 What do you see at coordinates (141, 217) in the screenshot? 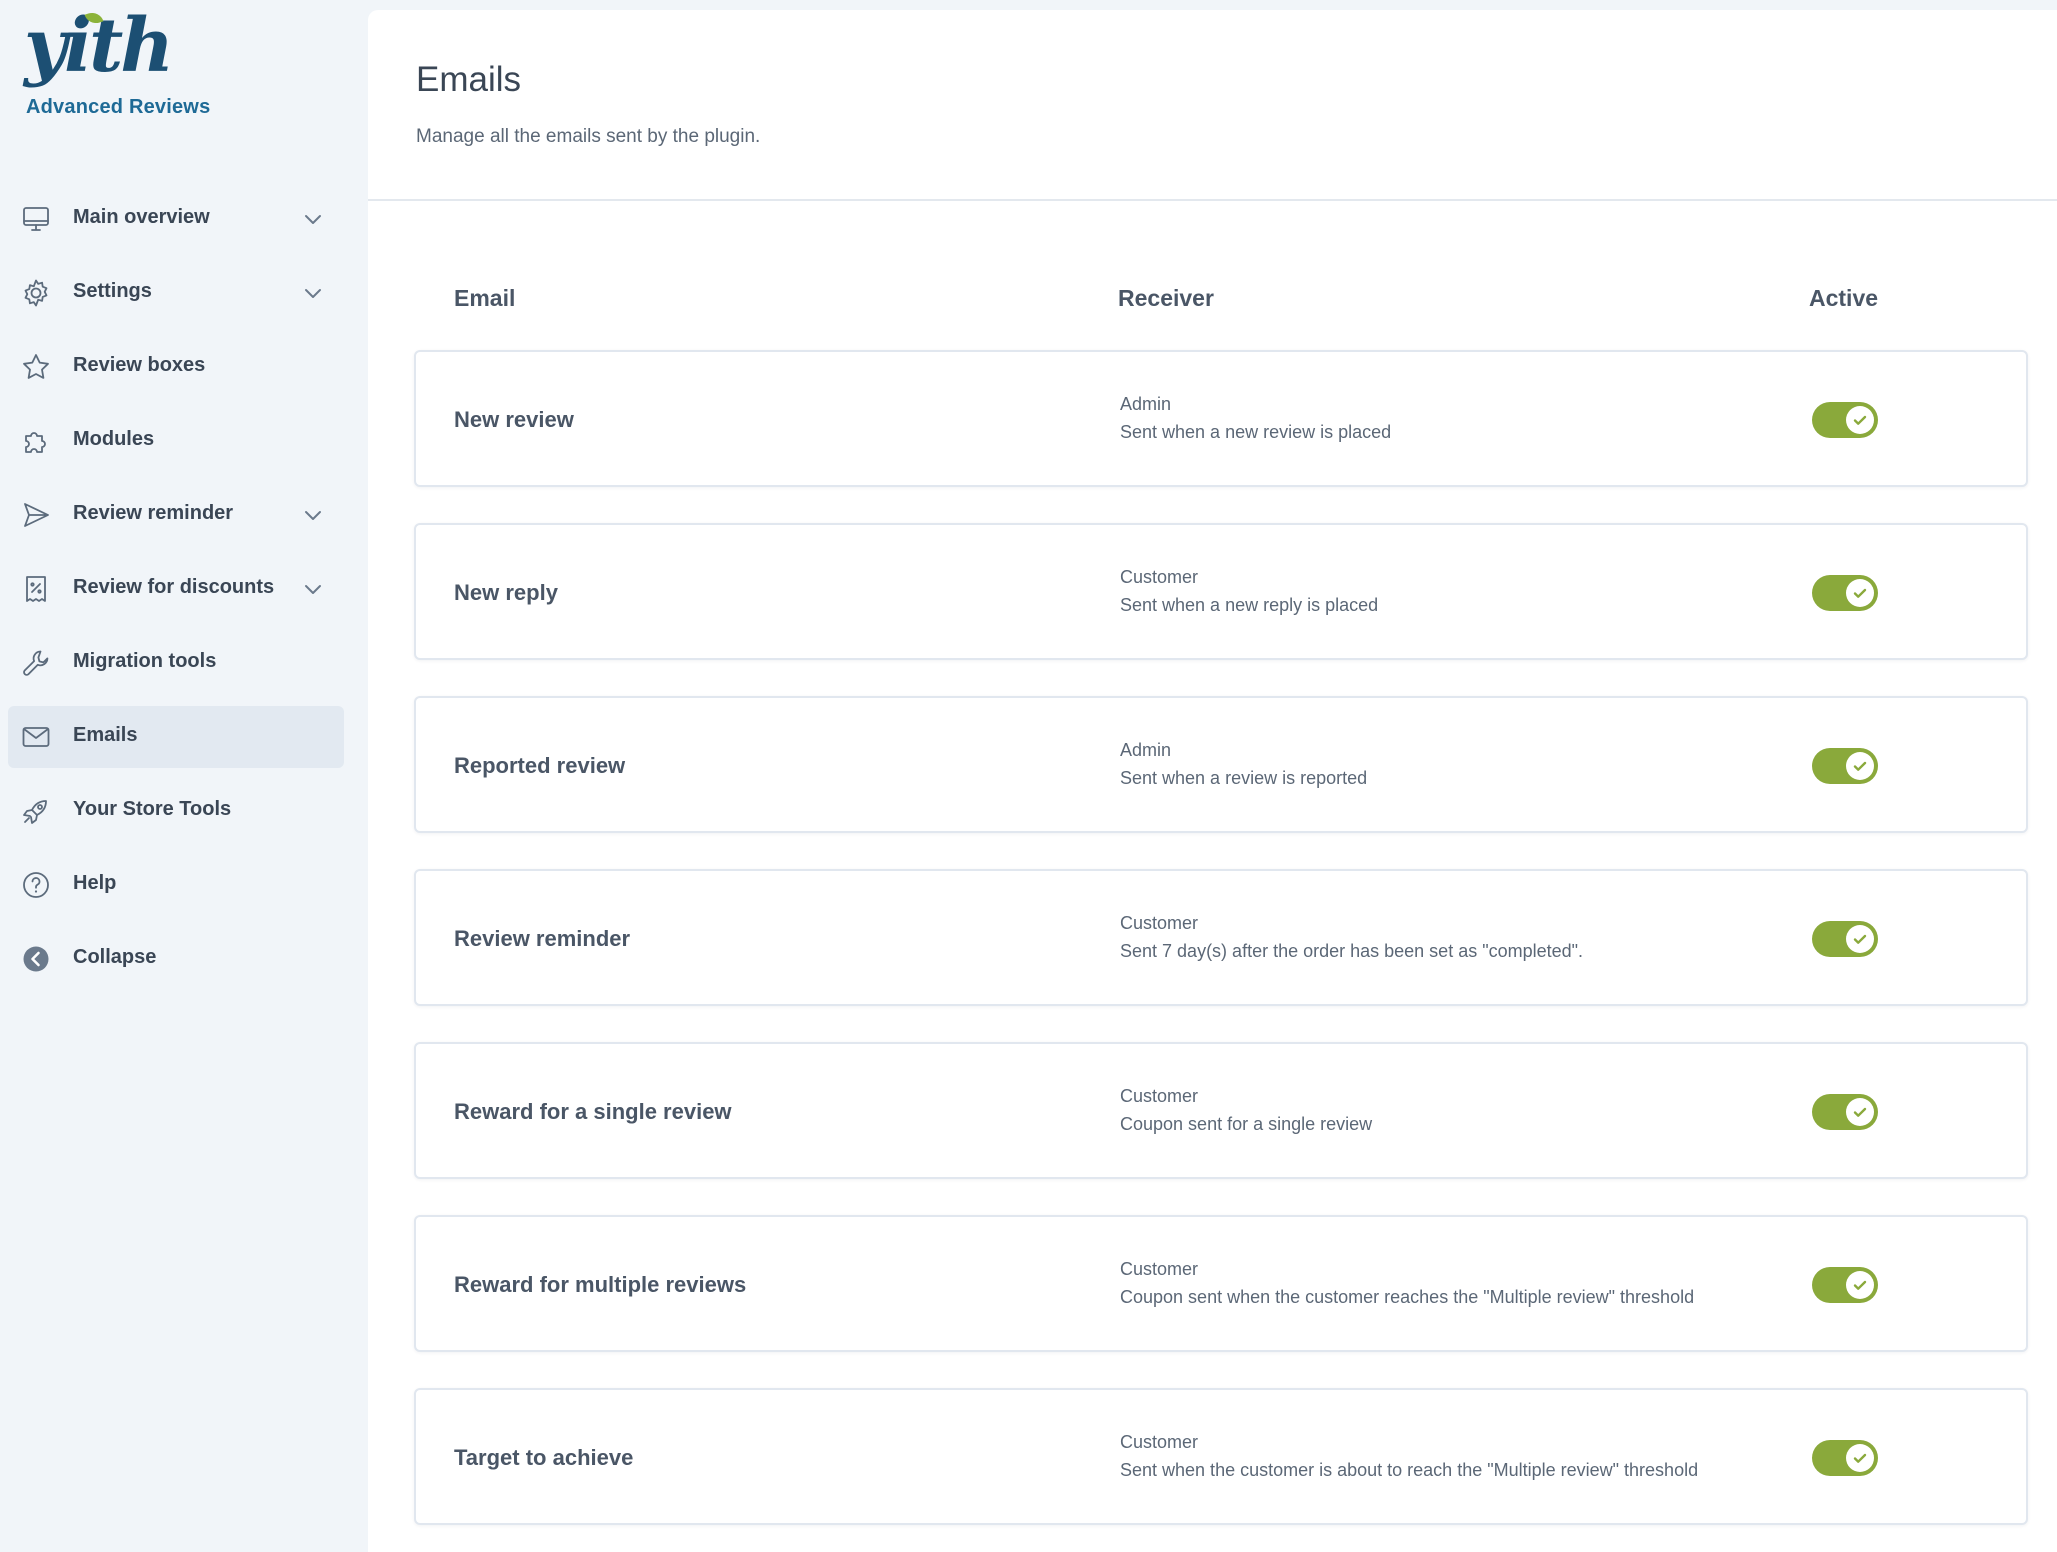
I see `sidebar-item-label: Main overview` at bounding box center [141, 217].